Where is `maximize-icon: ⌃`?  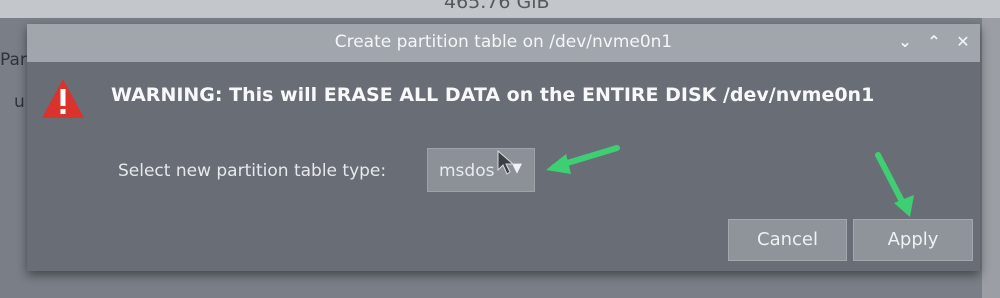 maximize-icon: ⌃ is located at coordinates (934, 42).